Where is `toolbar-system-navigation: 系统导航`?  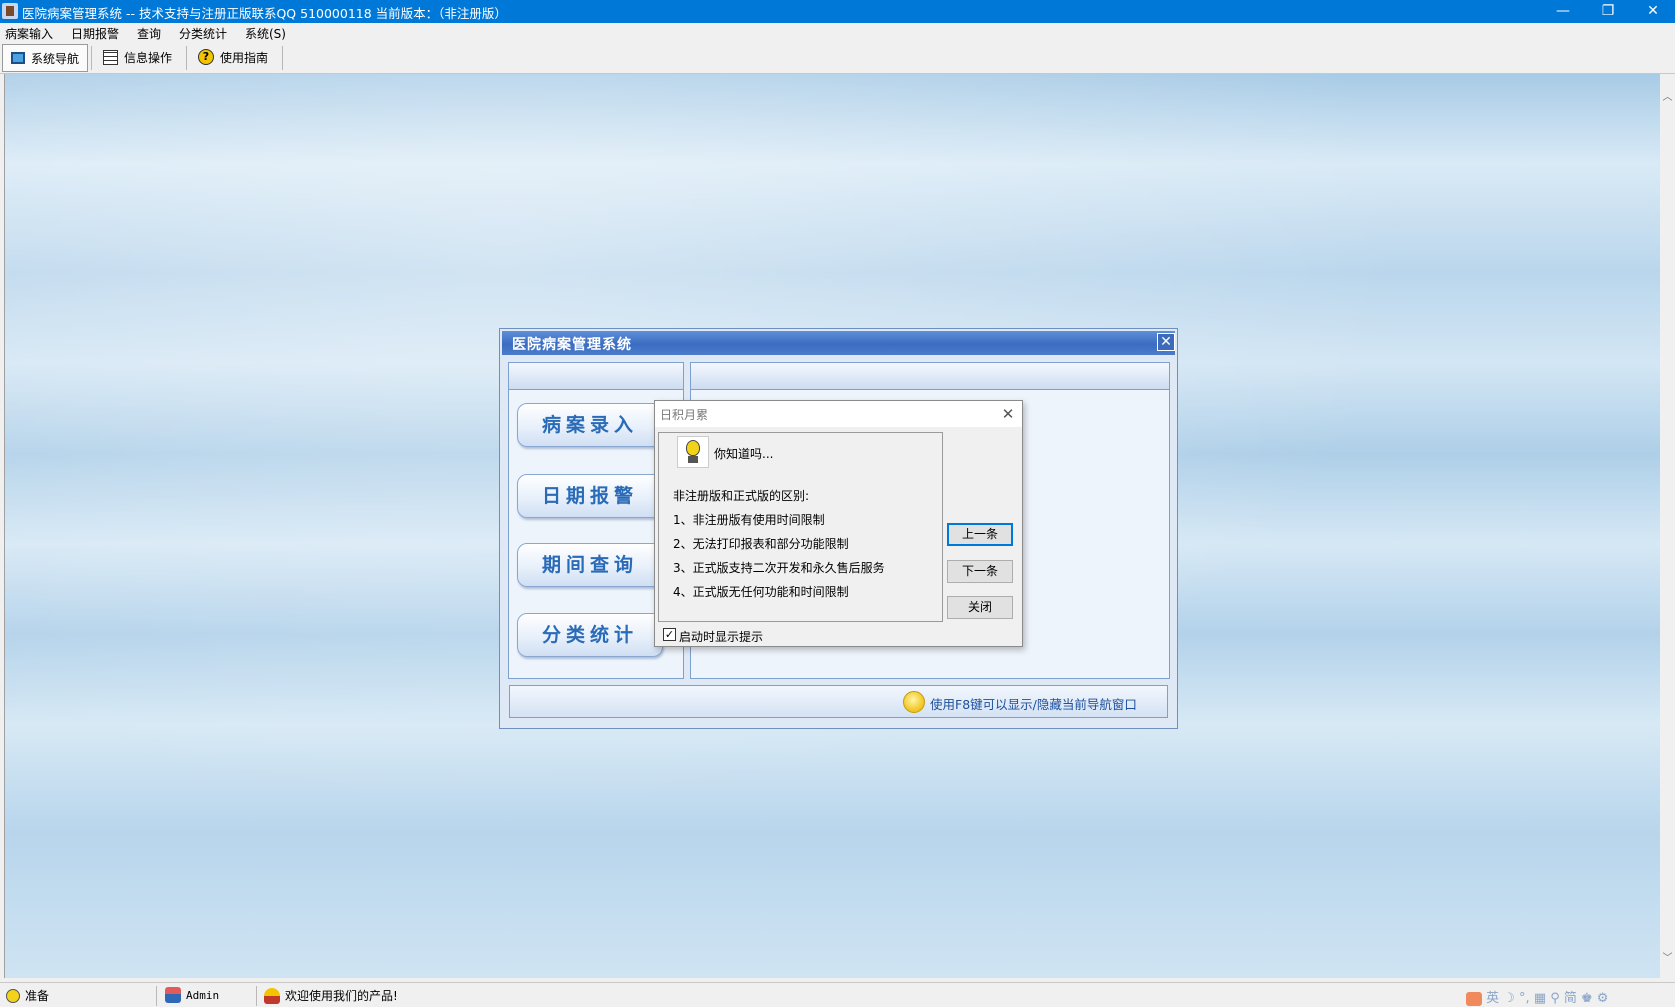 toolbar-system-navigation: 系统导航 is located at coordinates (45, 58).